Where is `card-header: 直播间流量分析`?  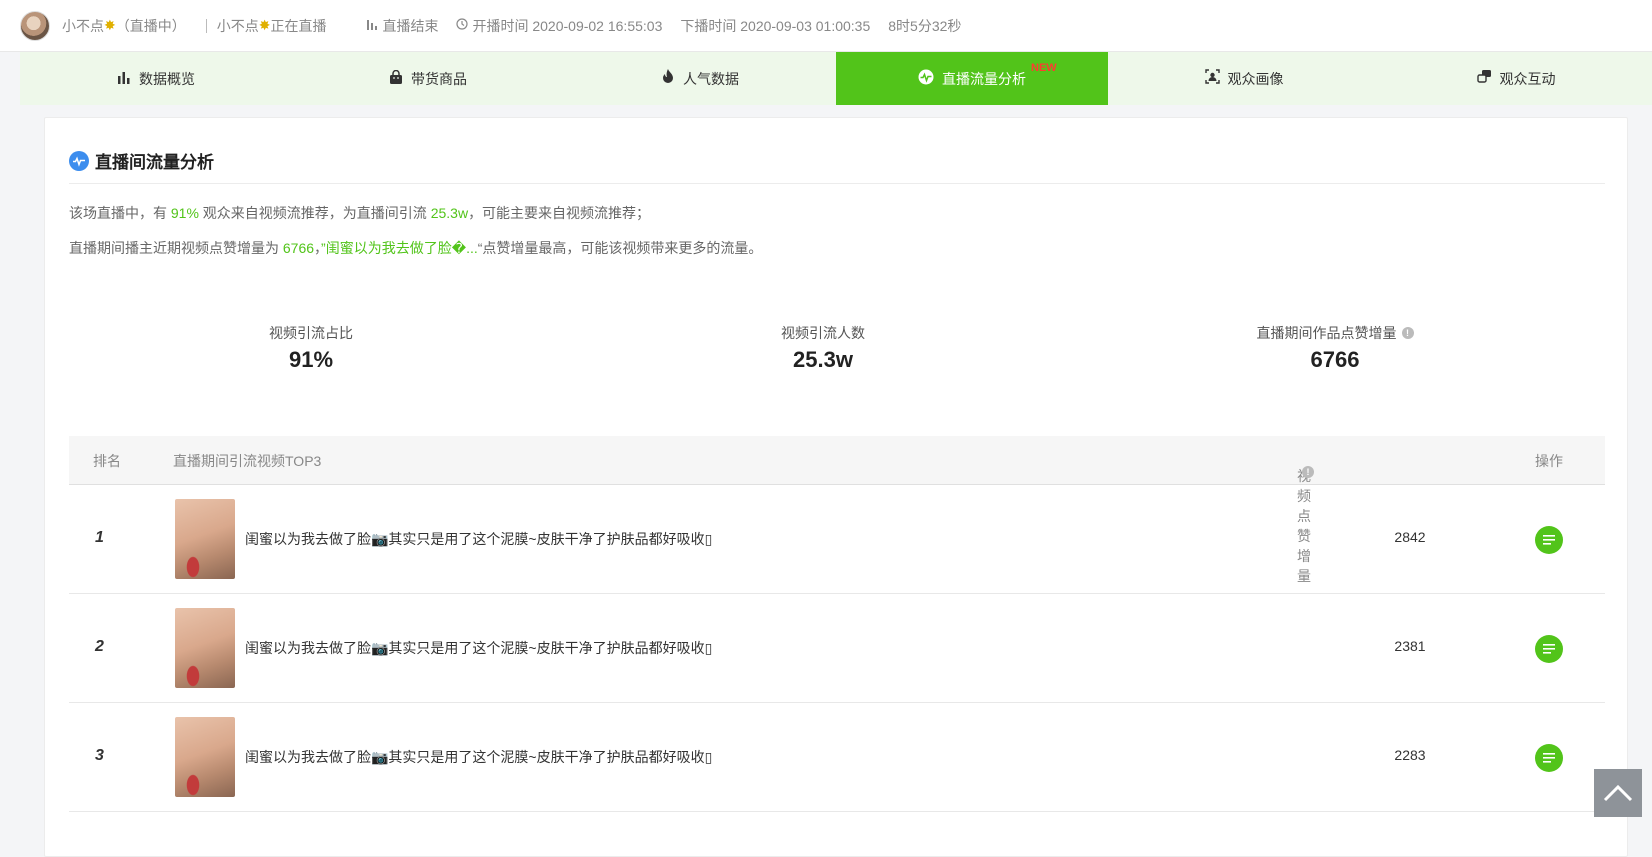
card-header: 直播间流量分析 is located at coordinates (837, 161).